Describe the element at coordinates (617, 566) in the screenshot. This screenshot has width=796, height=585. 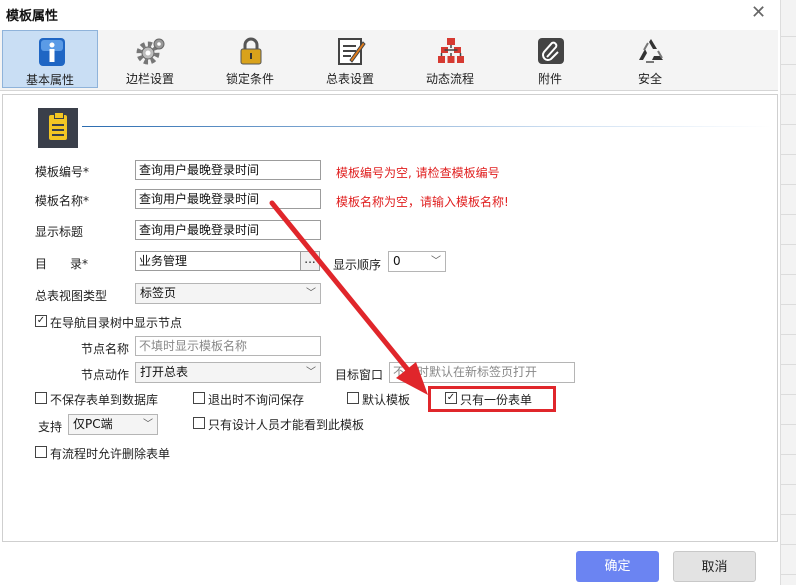
I see `ok-button: 确定` at that location.